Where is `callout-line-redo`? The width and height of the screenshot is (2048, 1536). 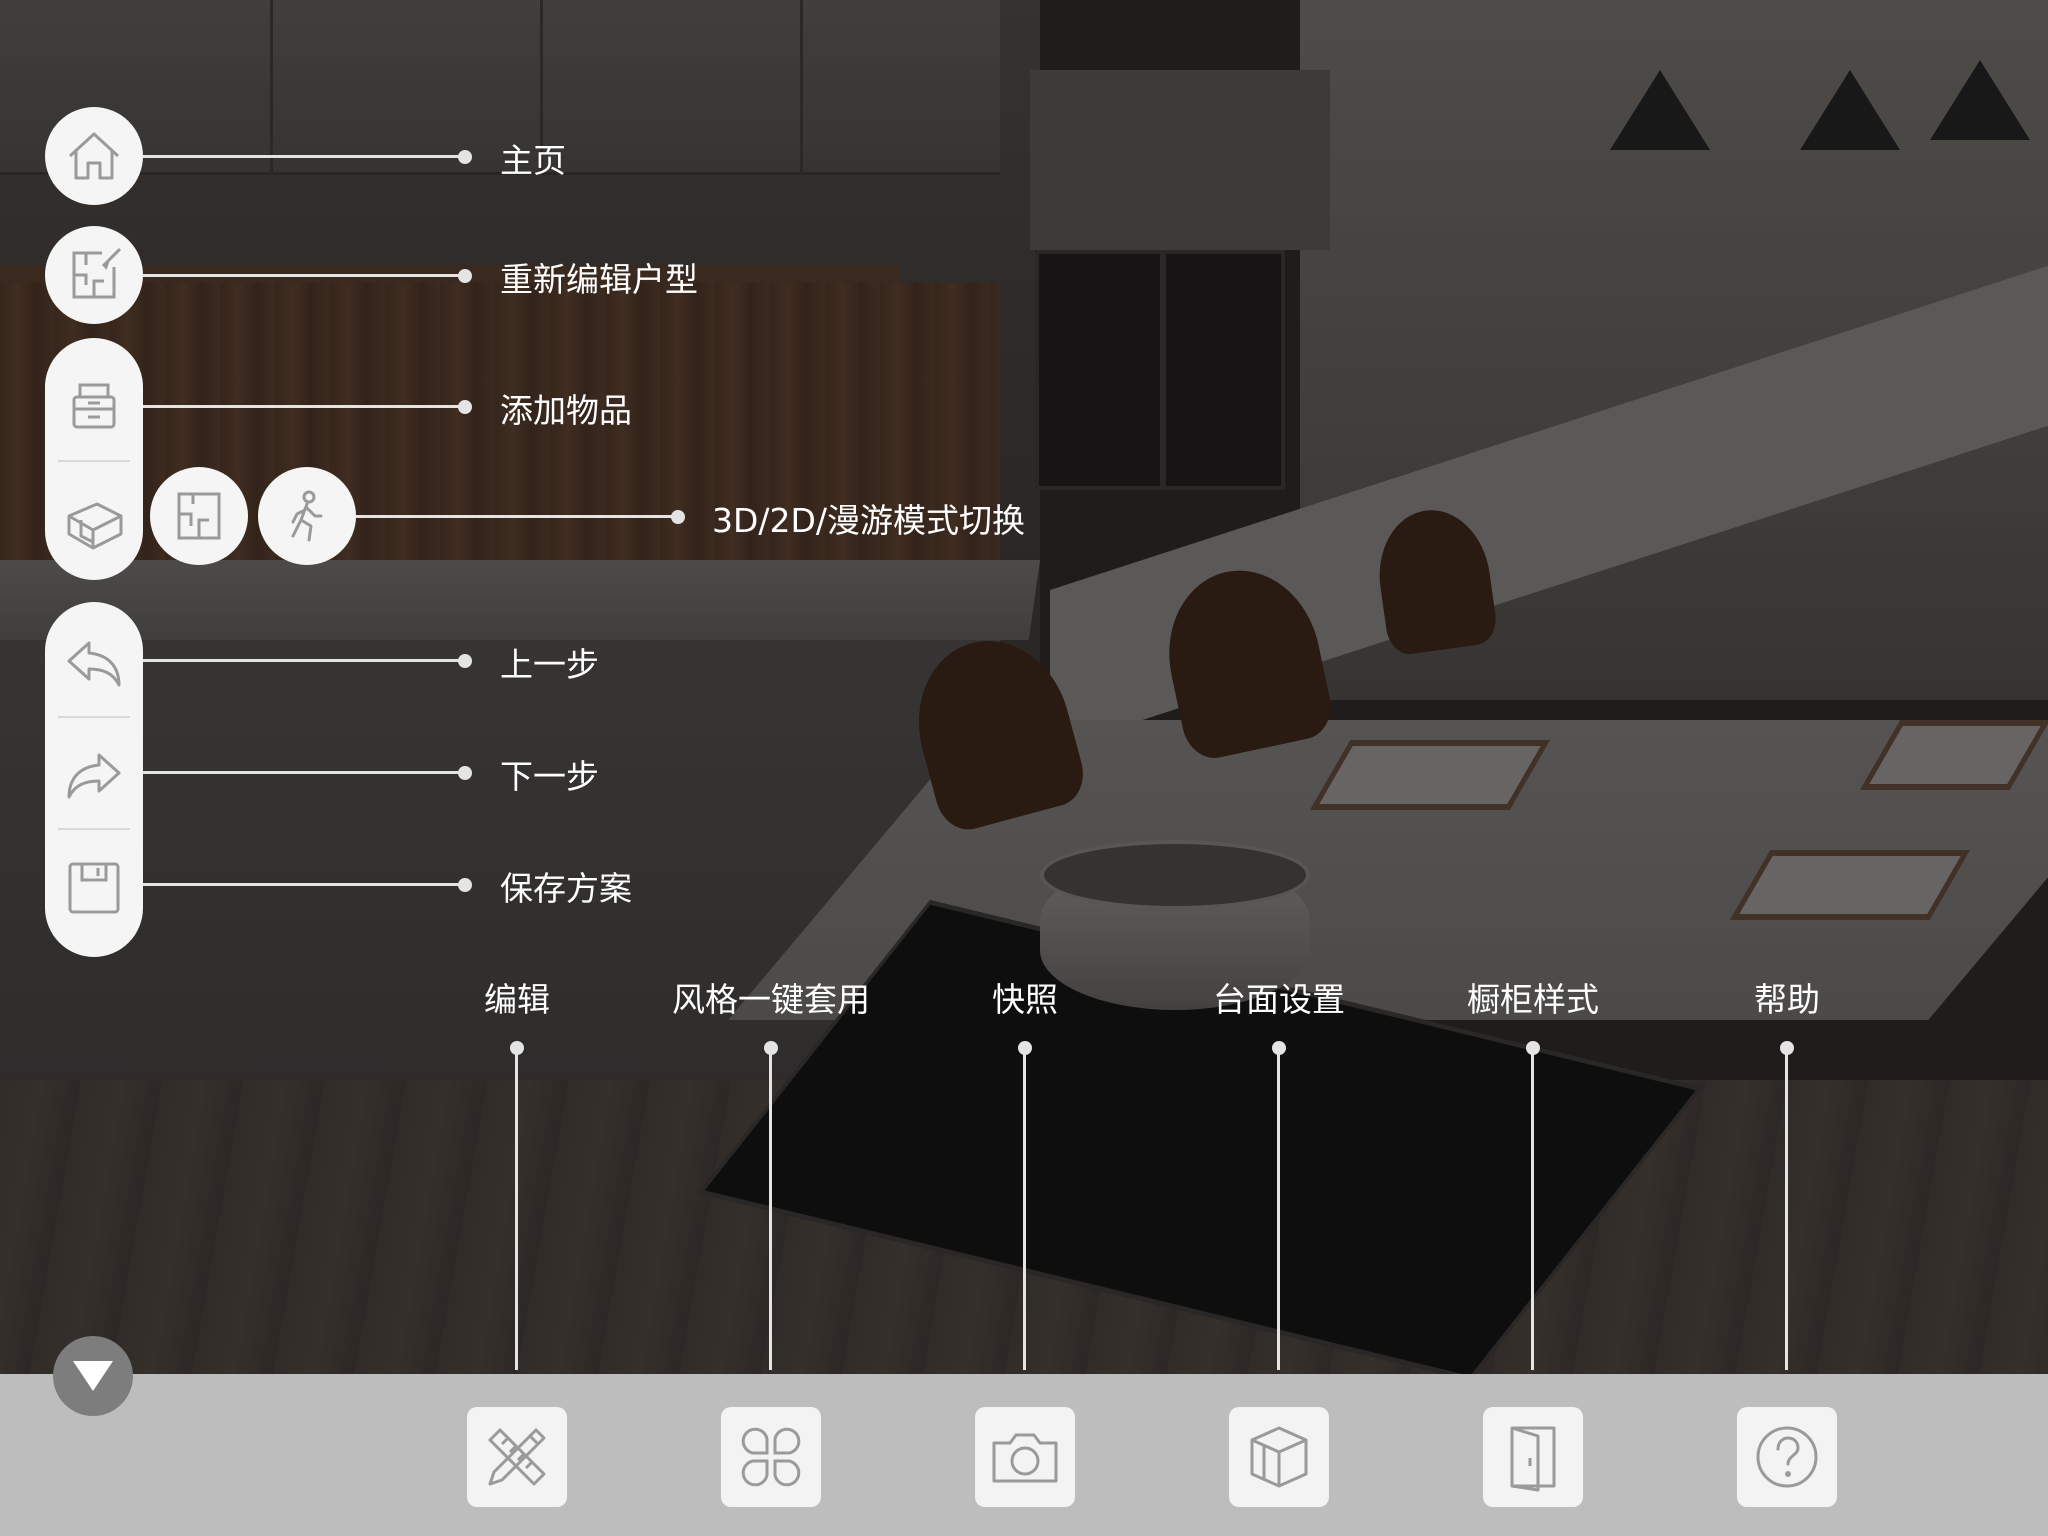 callout-line-redo is located at coordinates (303, 772).